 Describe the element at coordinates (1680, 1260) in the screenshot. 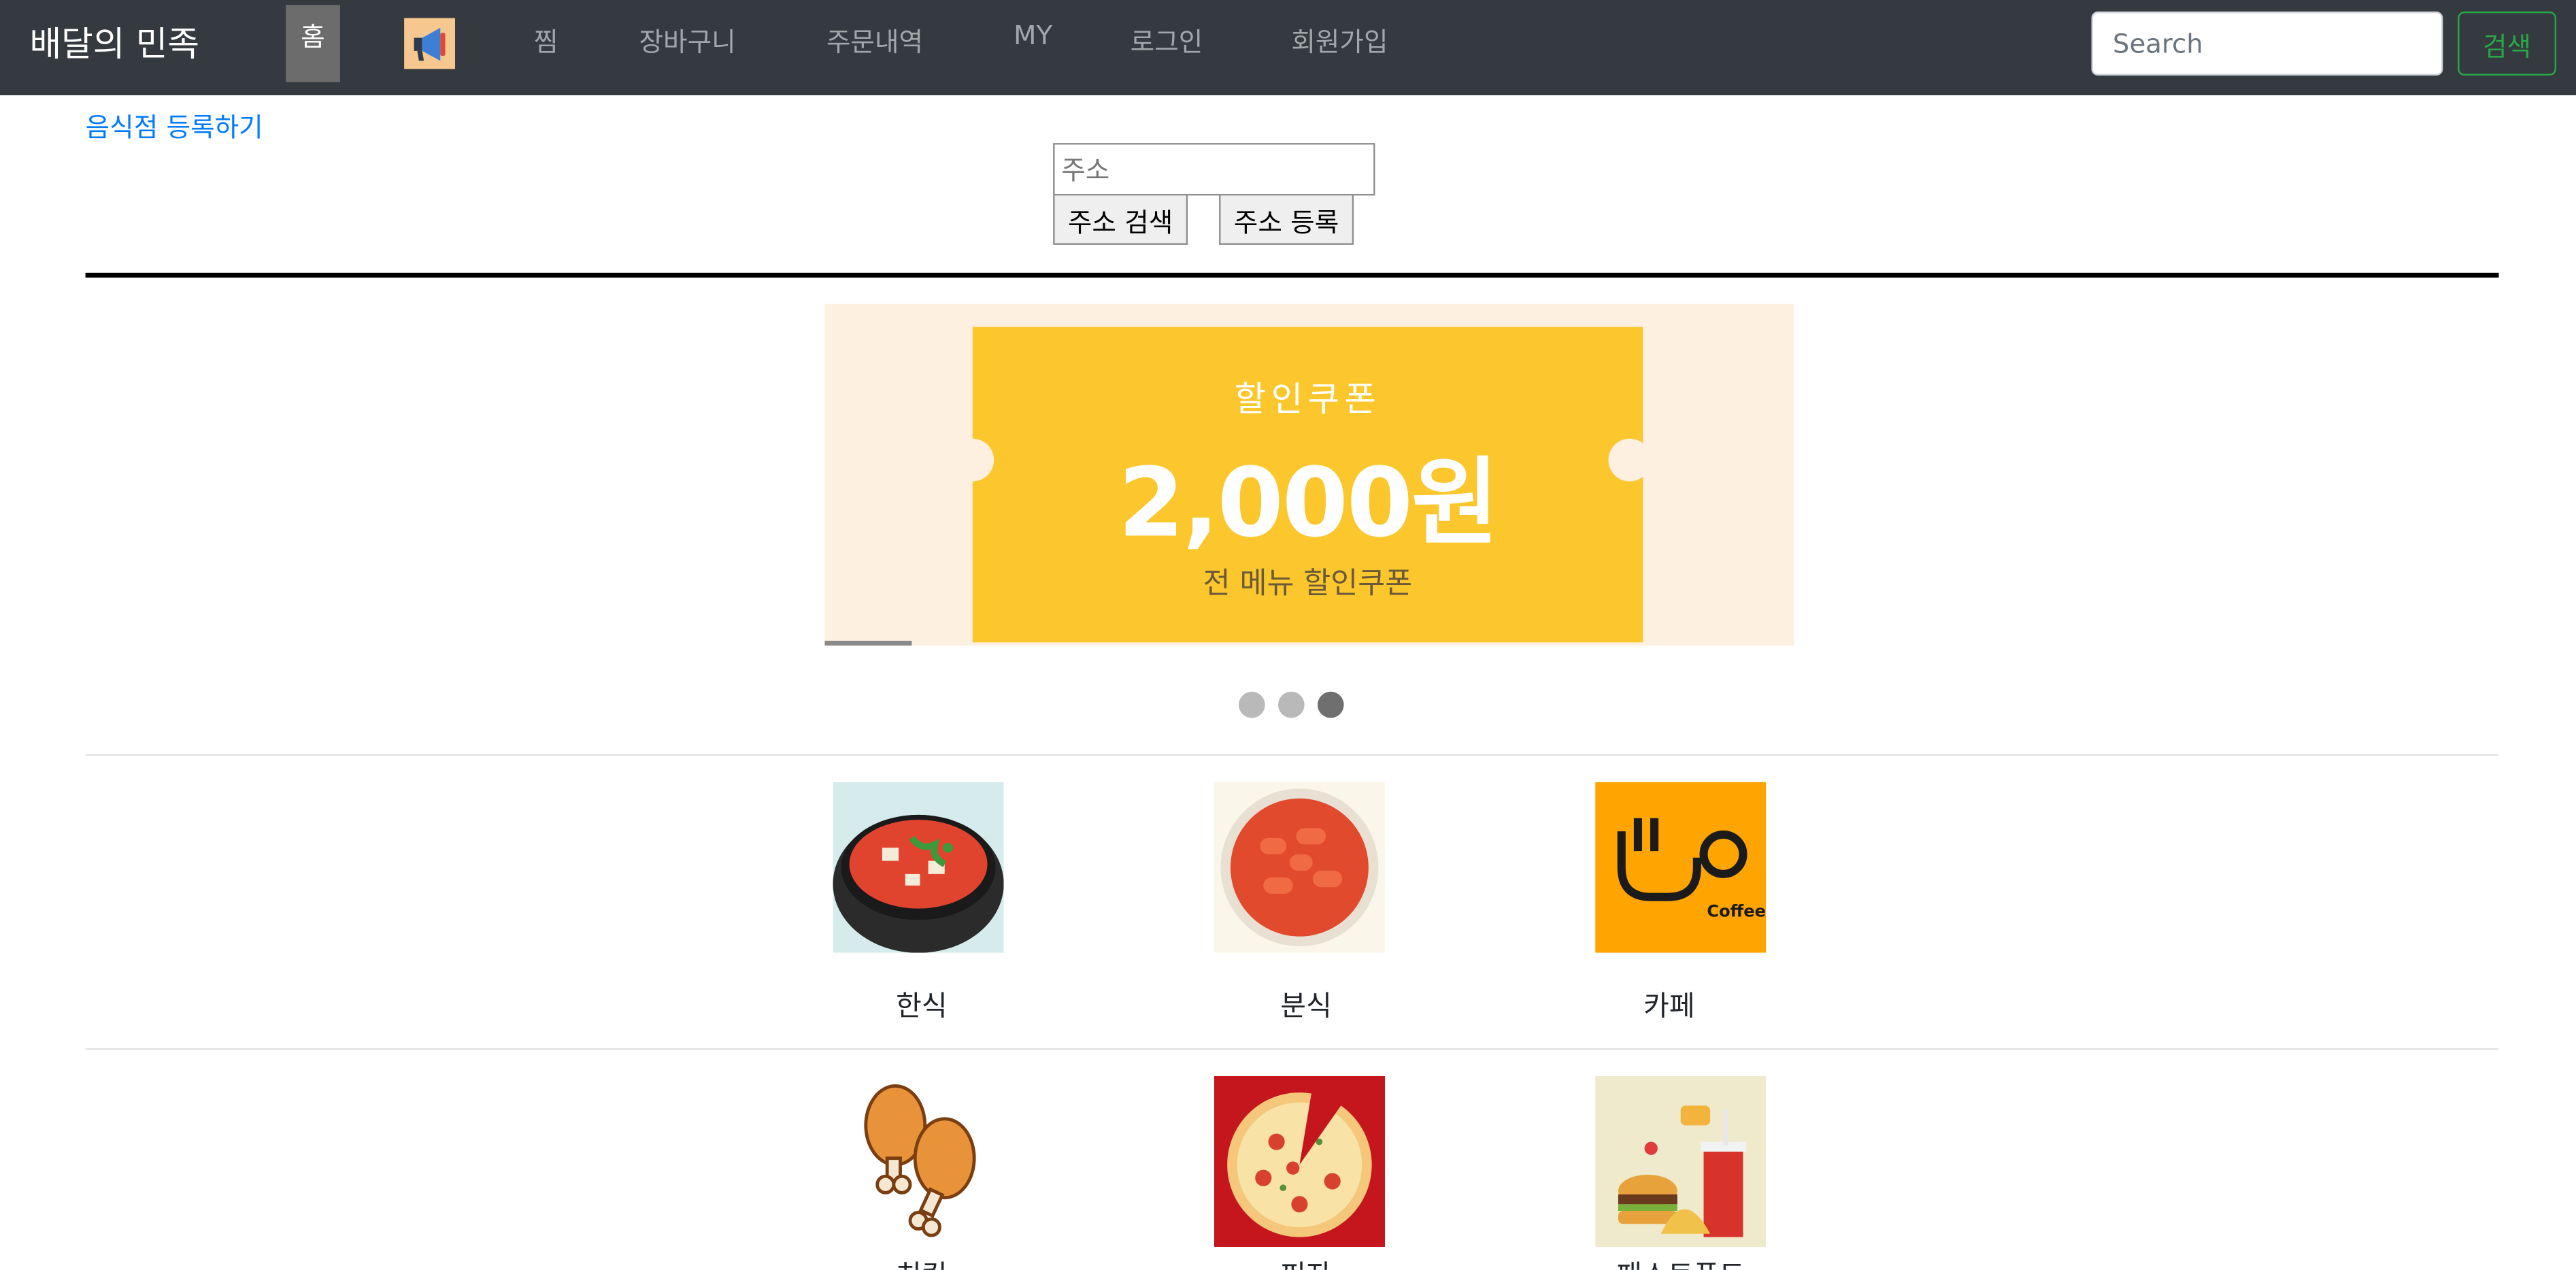

I see `category-label-fastfood: 패스트푸드` at that location.